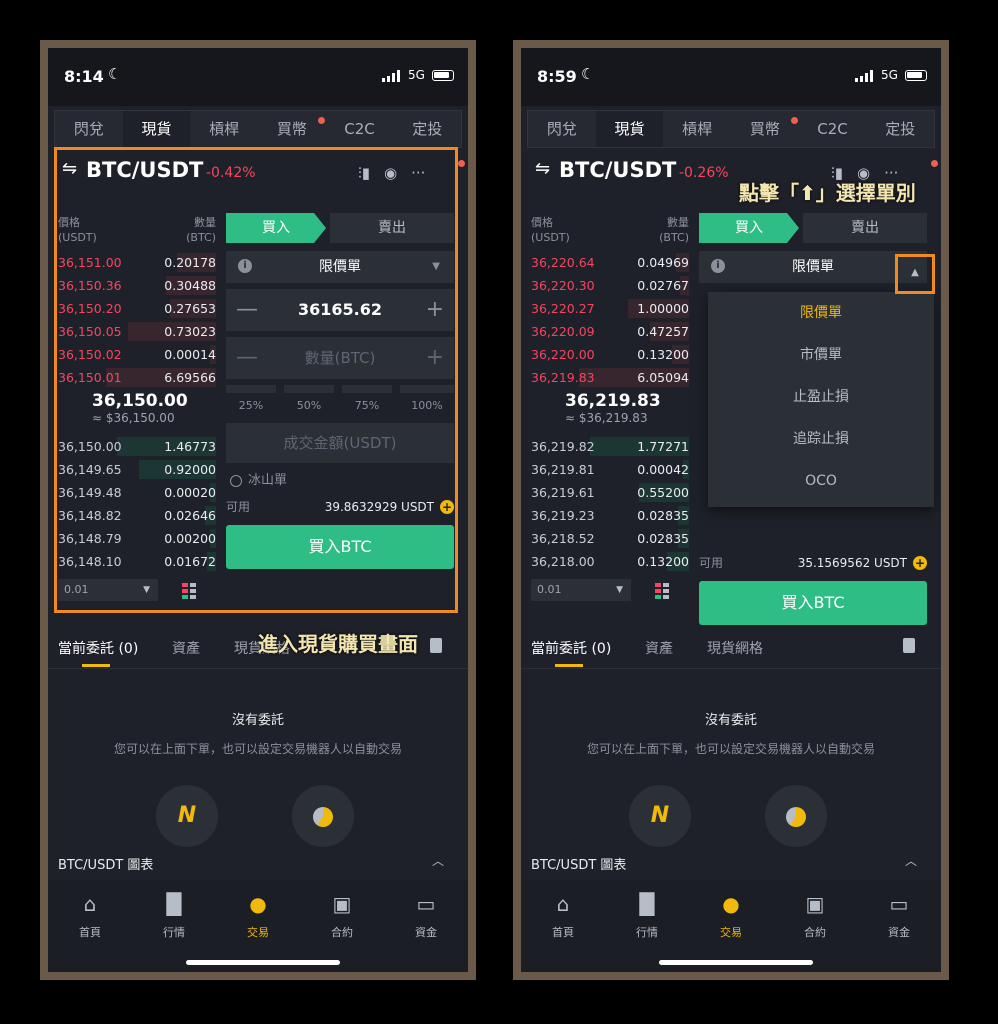  What do you see at coordinates (609, 331) in the screenshot?
I see `ask-row: 36,220.09 0.47257` at bounding box center [609, 331].